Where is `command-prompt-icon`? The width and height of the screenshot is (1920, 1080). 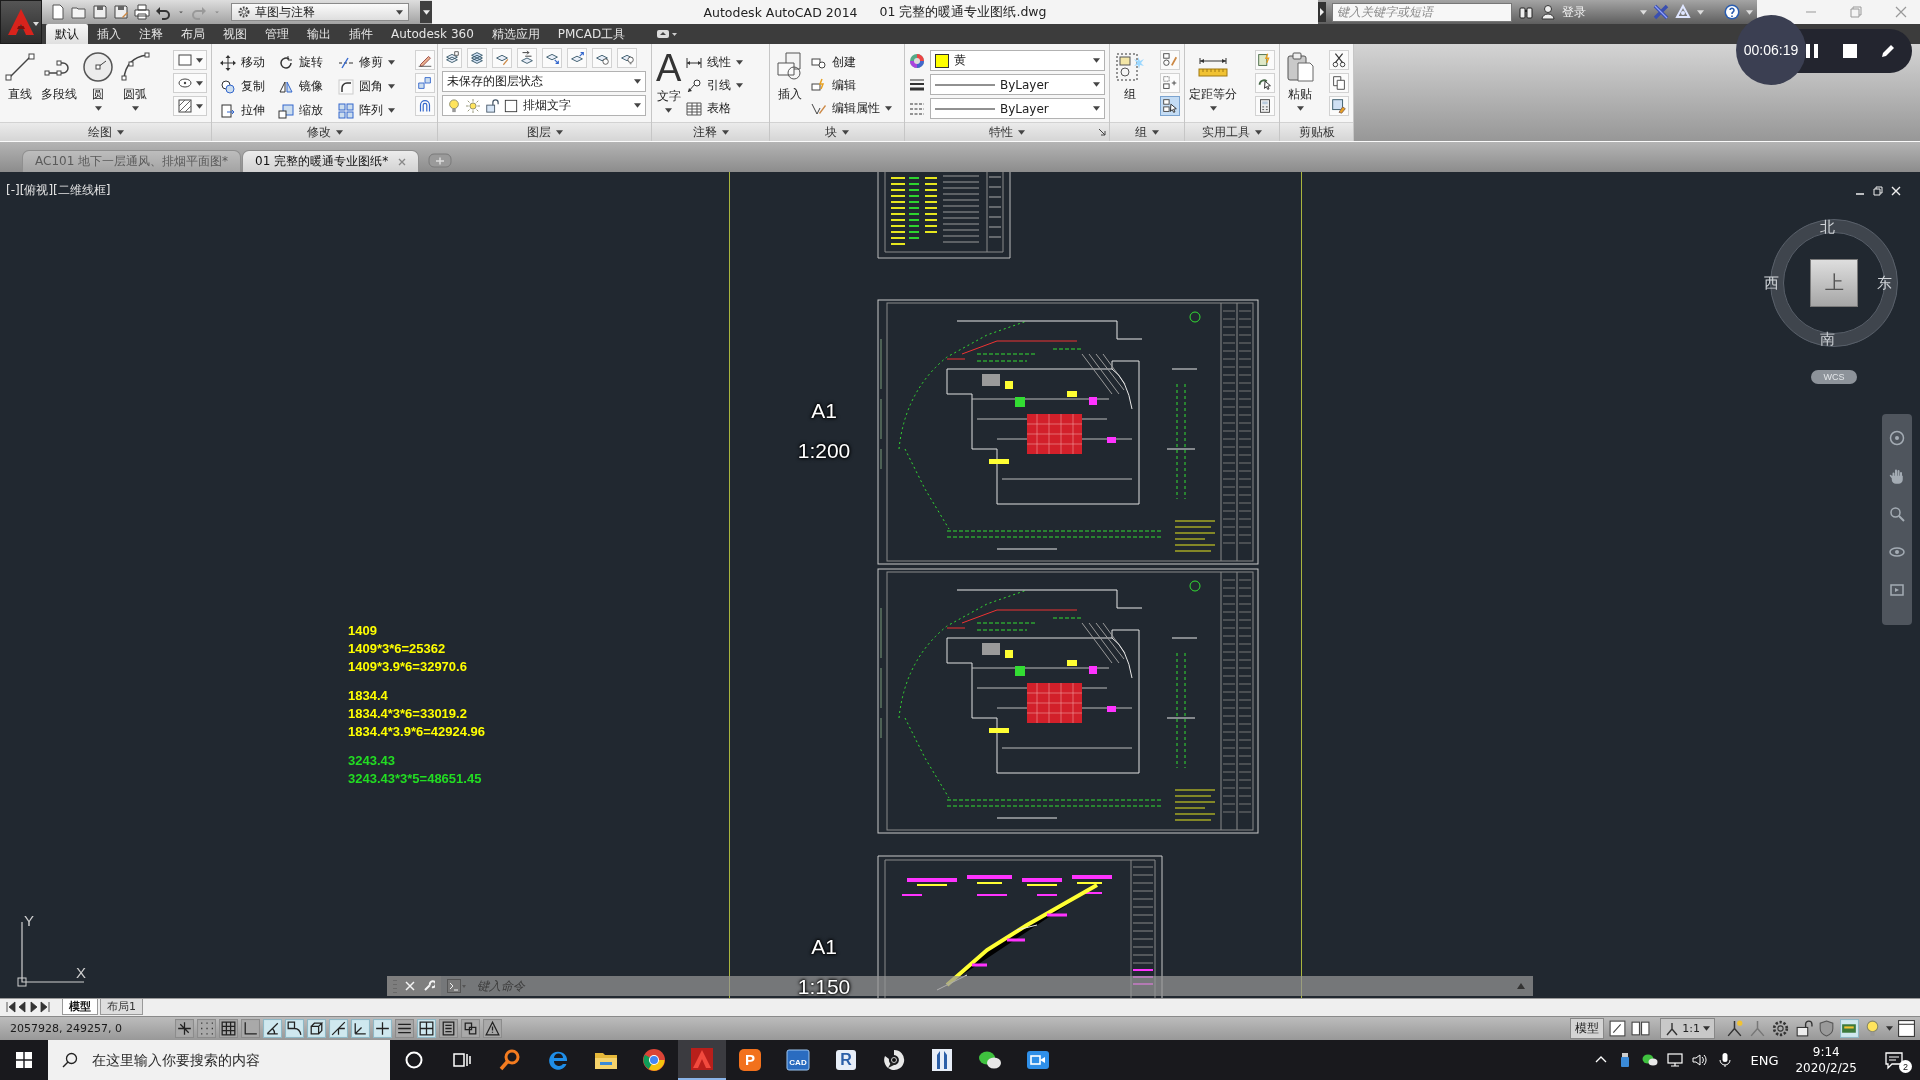 command-prompt-icon is located at coordinates (457, 986).